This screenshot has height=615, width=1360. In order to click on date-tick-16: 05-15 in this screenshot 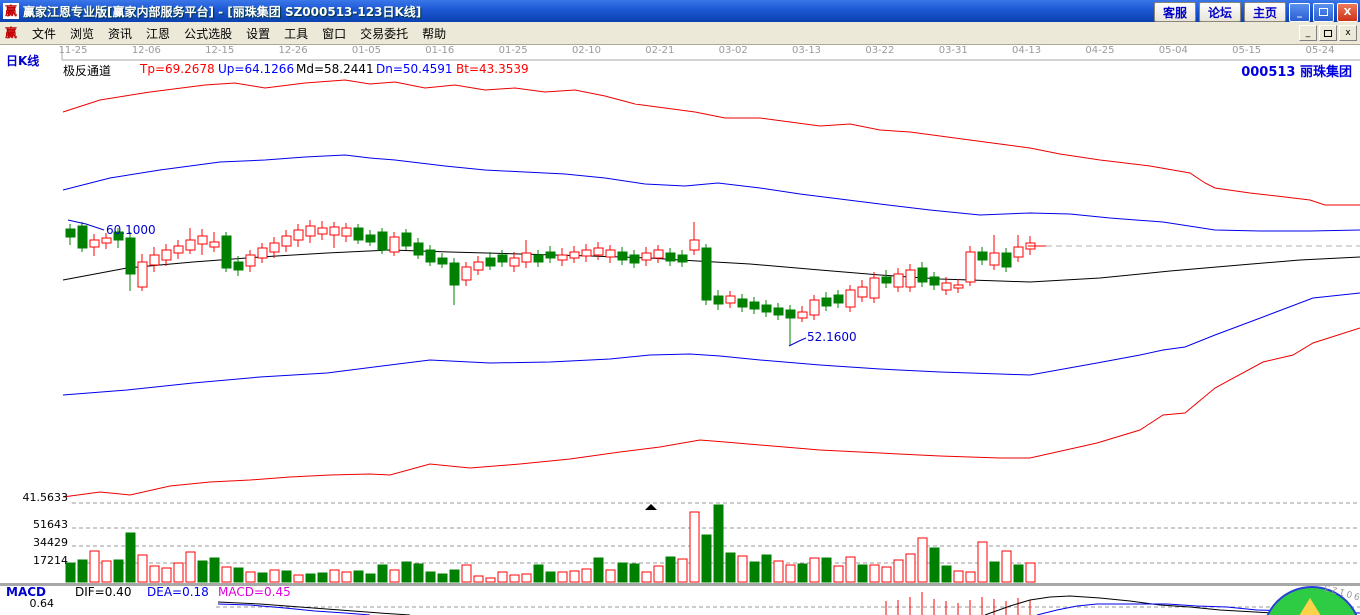, I will do `click(1247, 50)`.